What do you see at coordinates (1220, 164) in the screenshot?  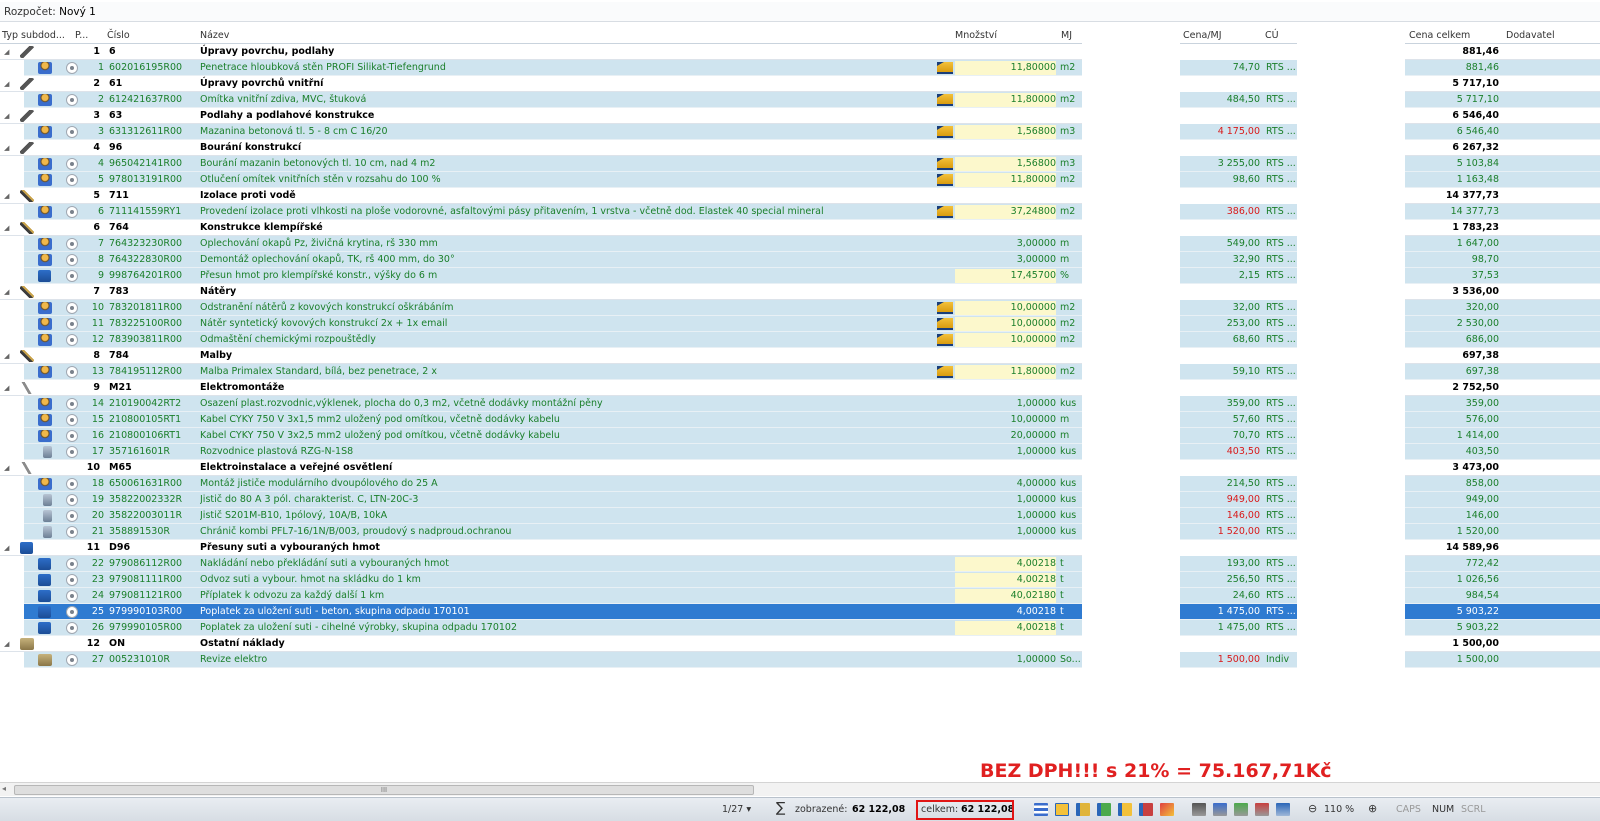 I see `item-unit-price: 3 255,00` at bounding box center [1220, 164].